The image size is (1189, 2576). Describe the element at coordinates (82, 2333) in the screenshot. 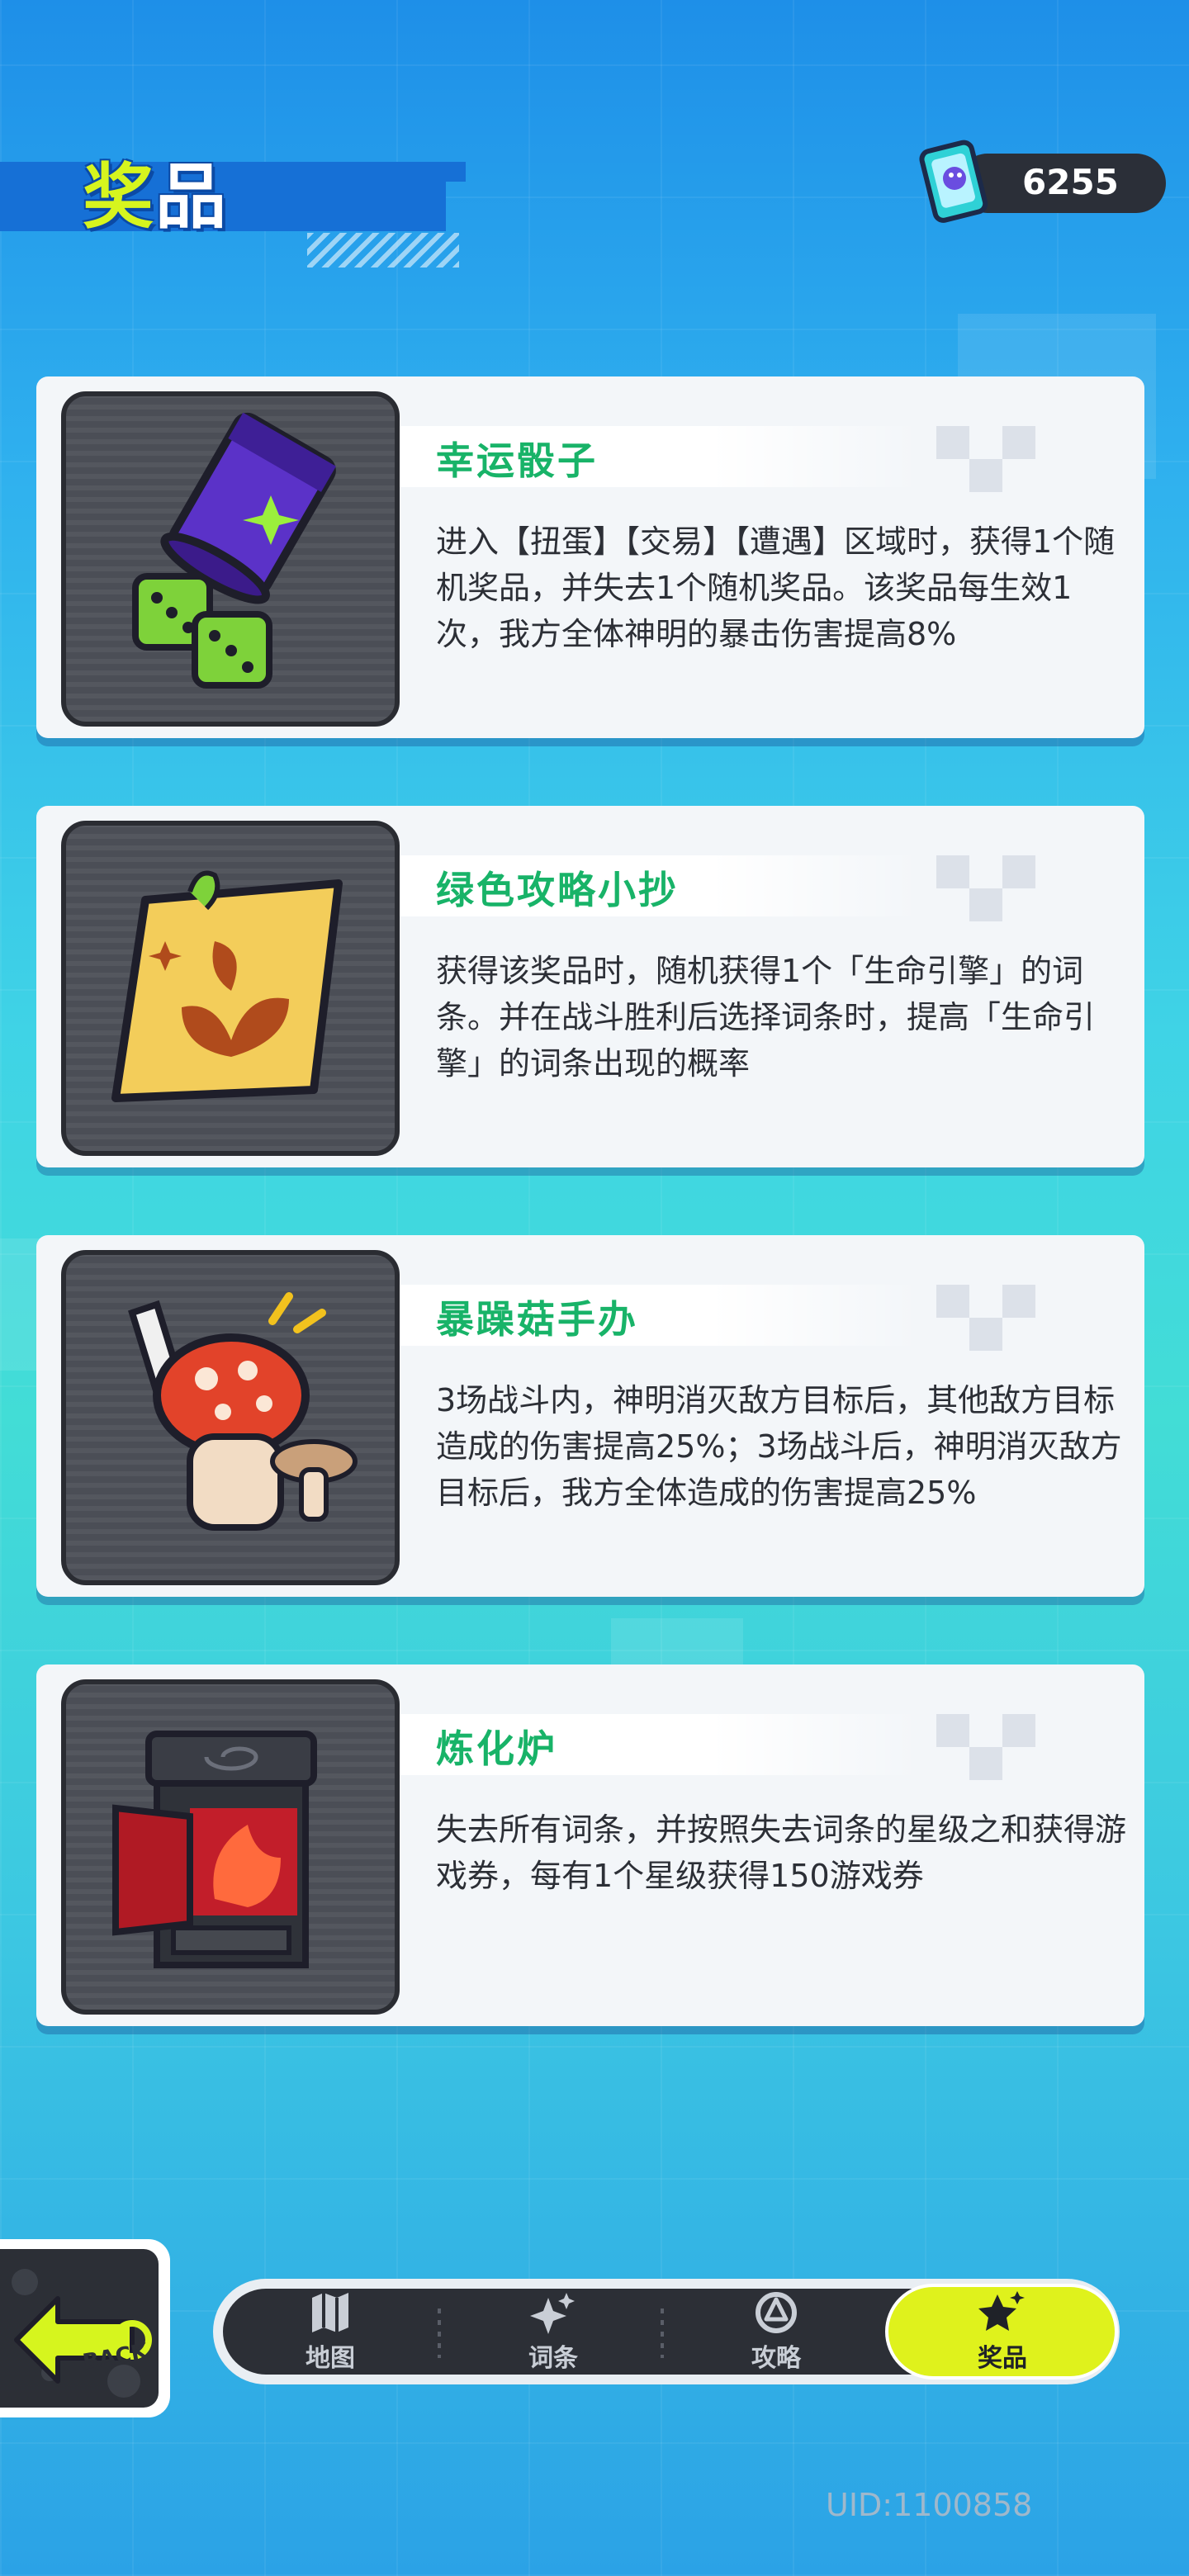

I see `back-arrow-icon` at that location.